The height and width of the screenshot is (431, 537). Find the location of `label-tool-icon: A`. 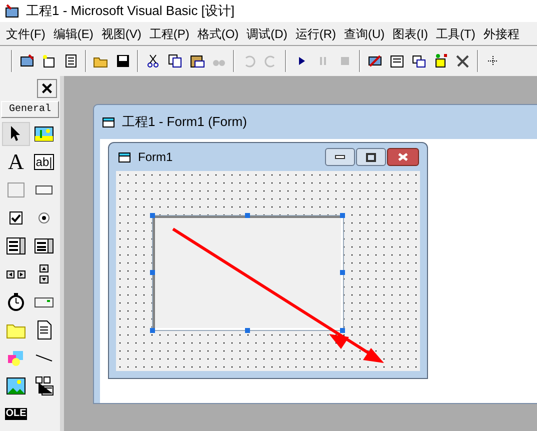

label-tool-icon: A is located at coordinates (16, 162).